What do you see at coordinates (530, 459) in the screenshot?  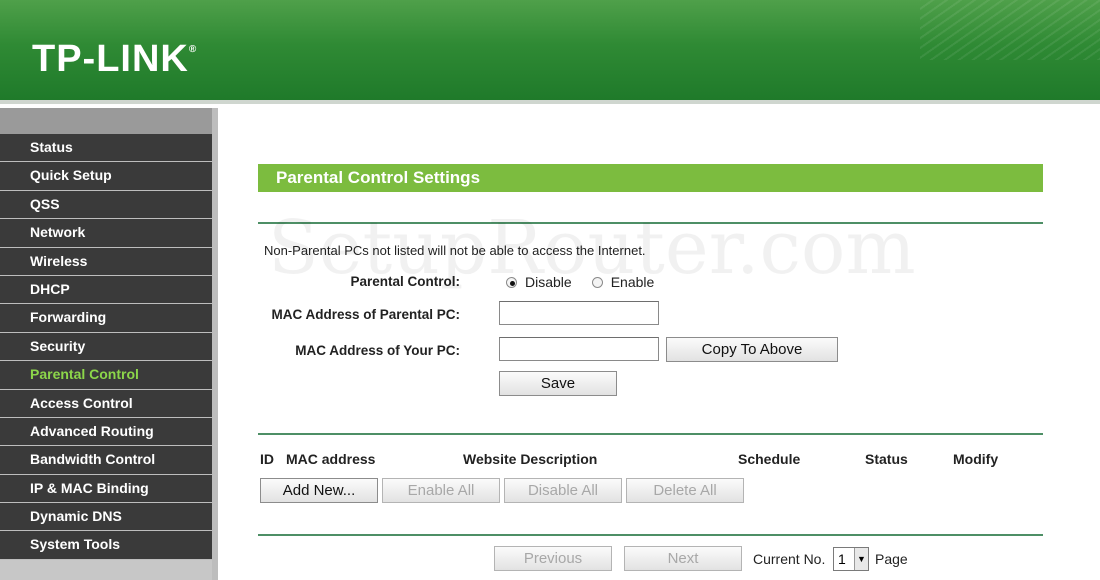 I see `column-header-website-description: Website Description` at bounding box center [530, 459].